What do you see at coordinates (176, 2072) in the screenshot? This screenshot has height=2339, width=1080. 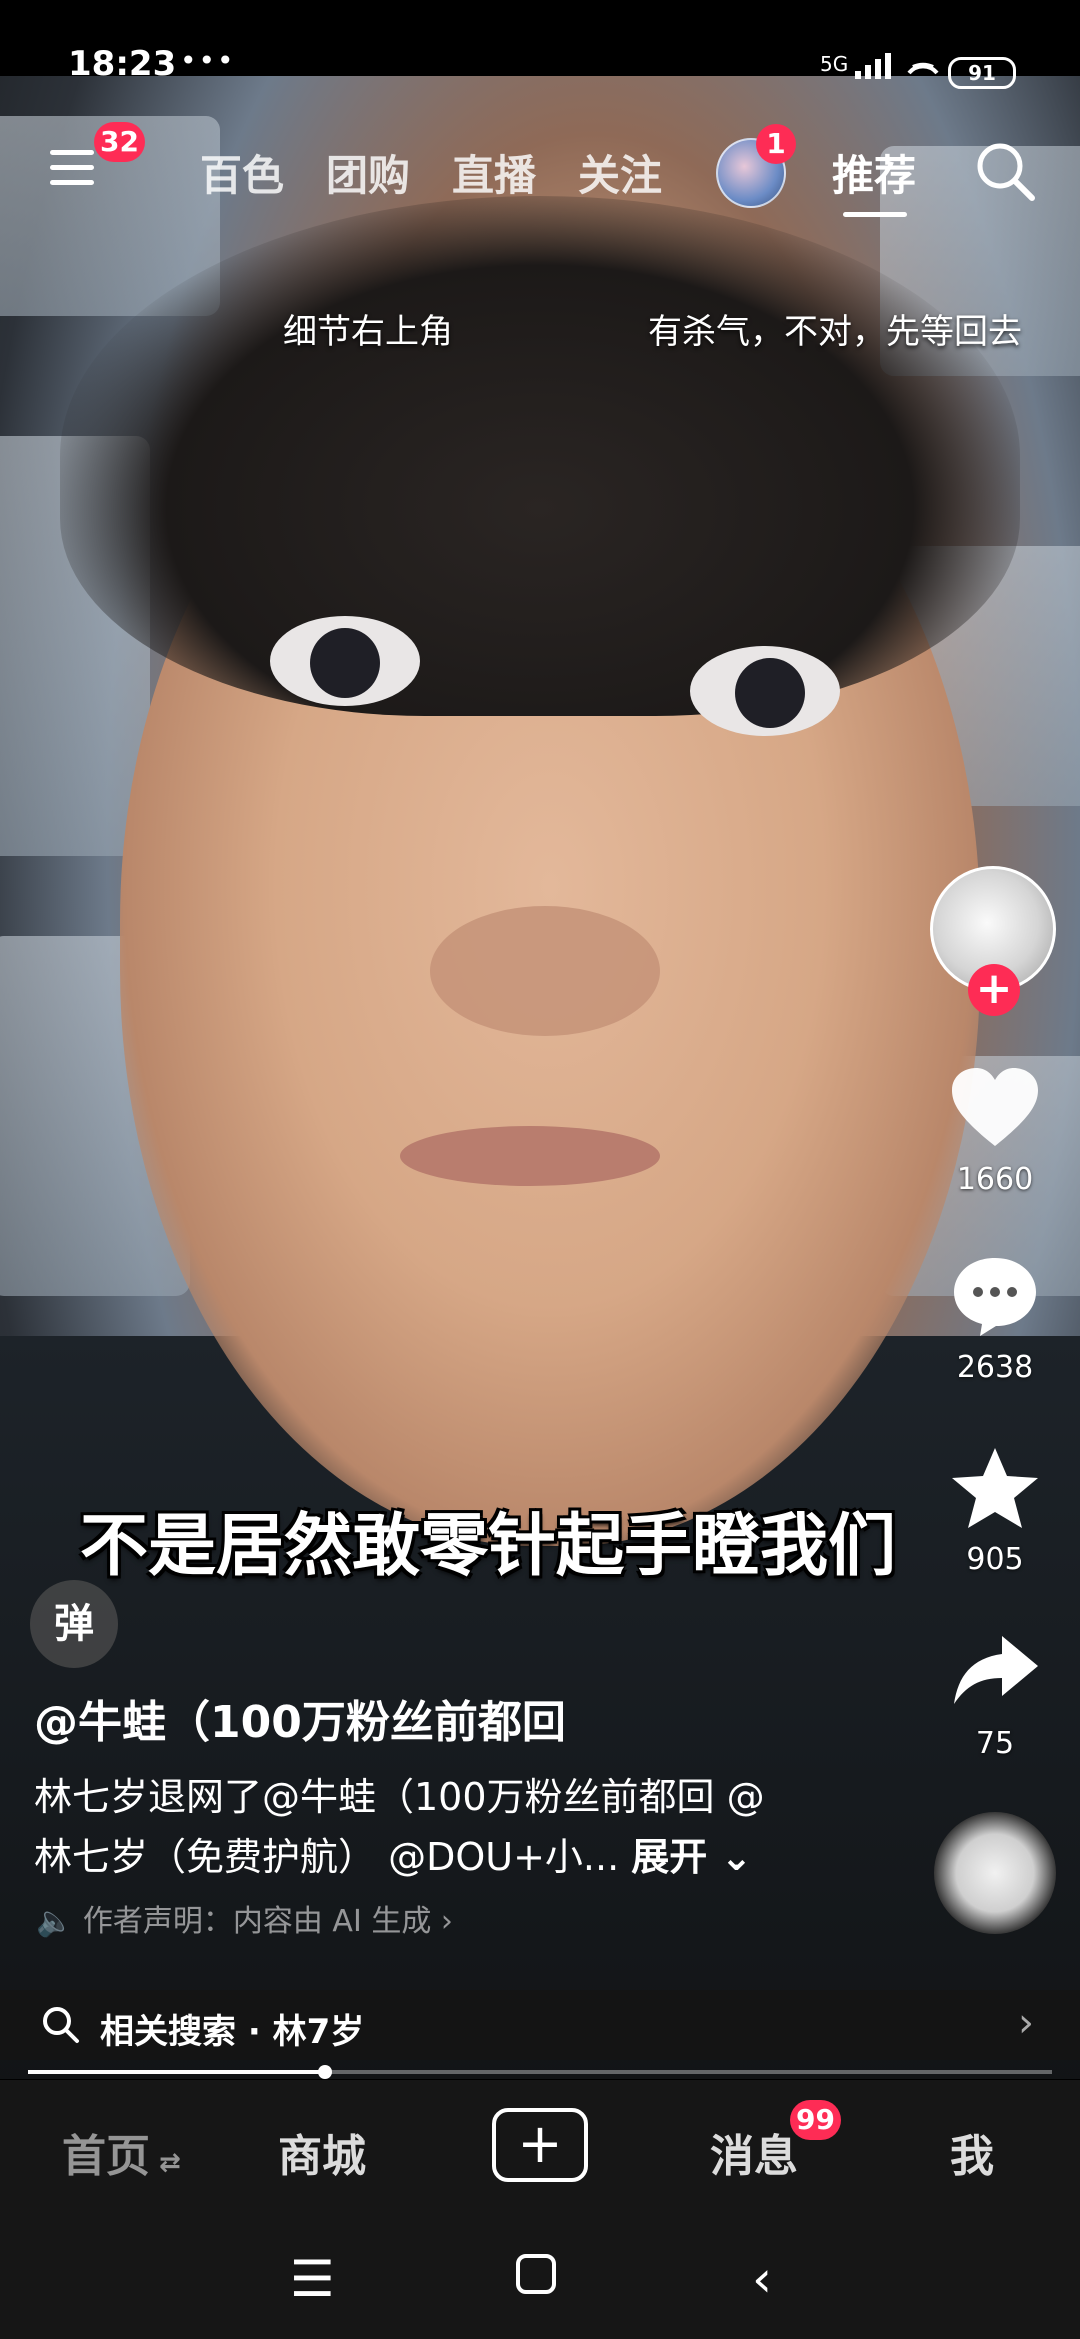 I see `video-progress-fill` at bounding box center [176, 2072].